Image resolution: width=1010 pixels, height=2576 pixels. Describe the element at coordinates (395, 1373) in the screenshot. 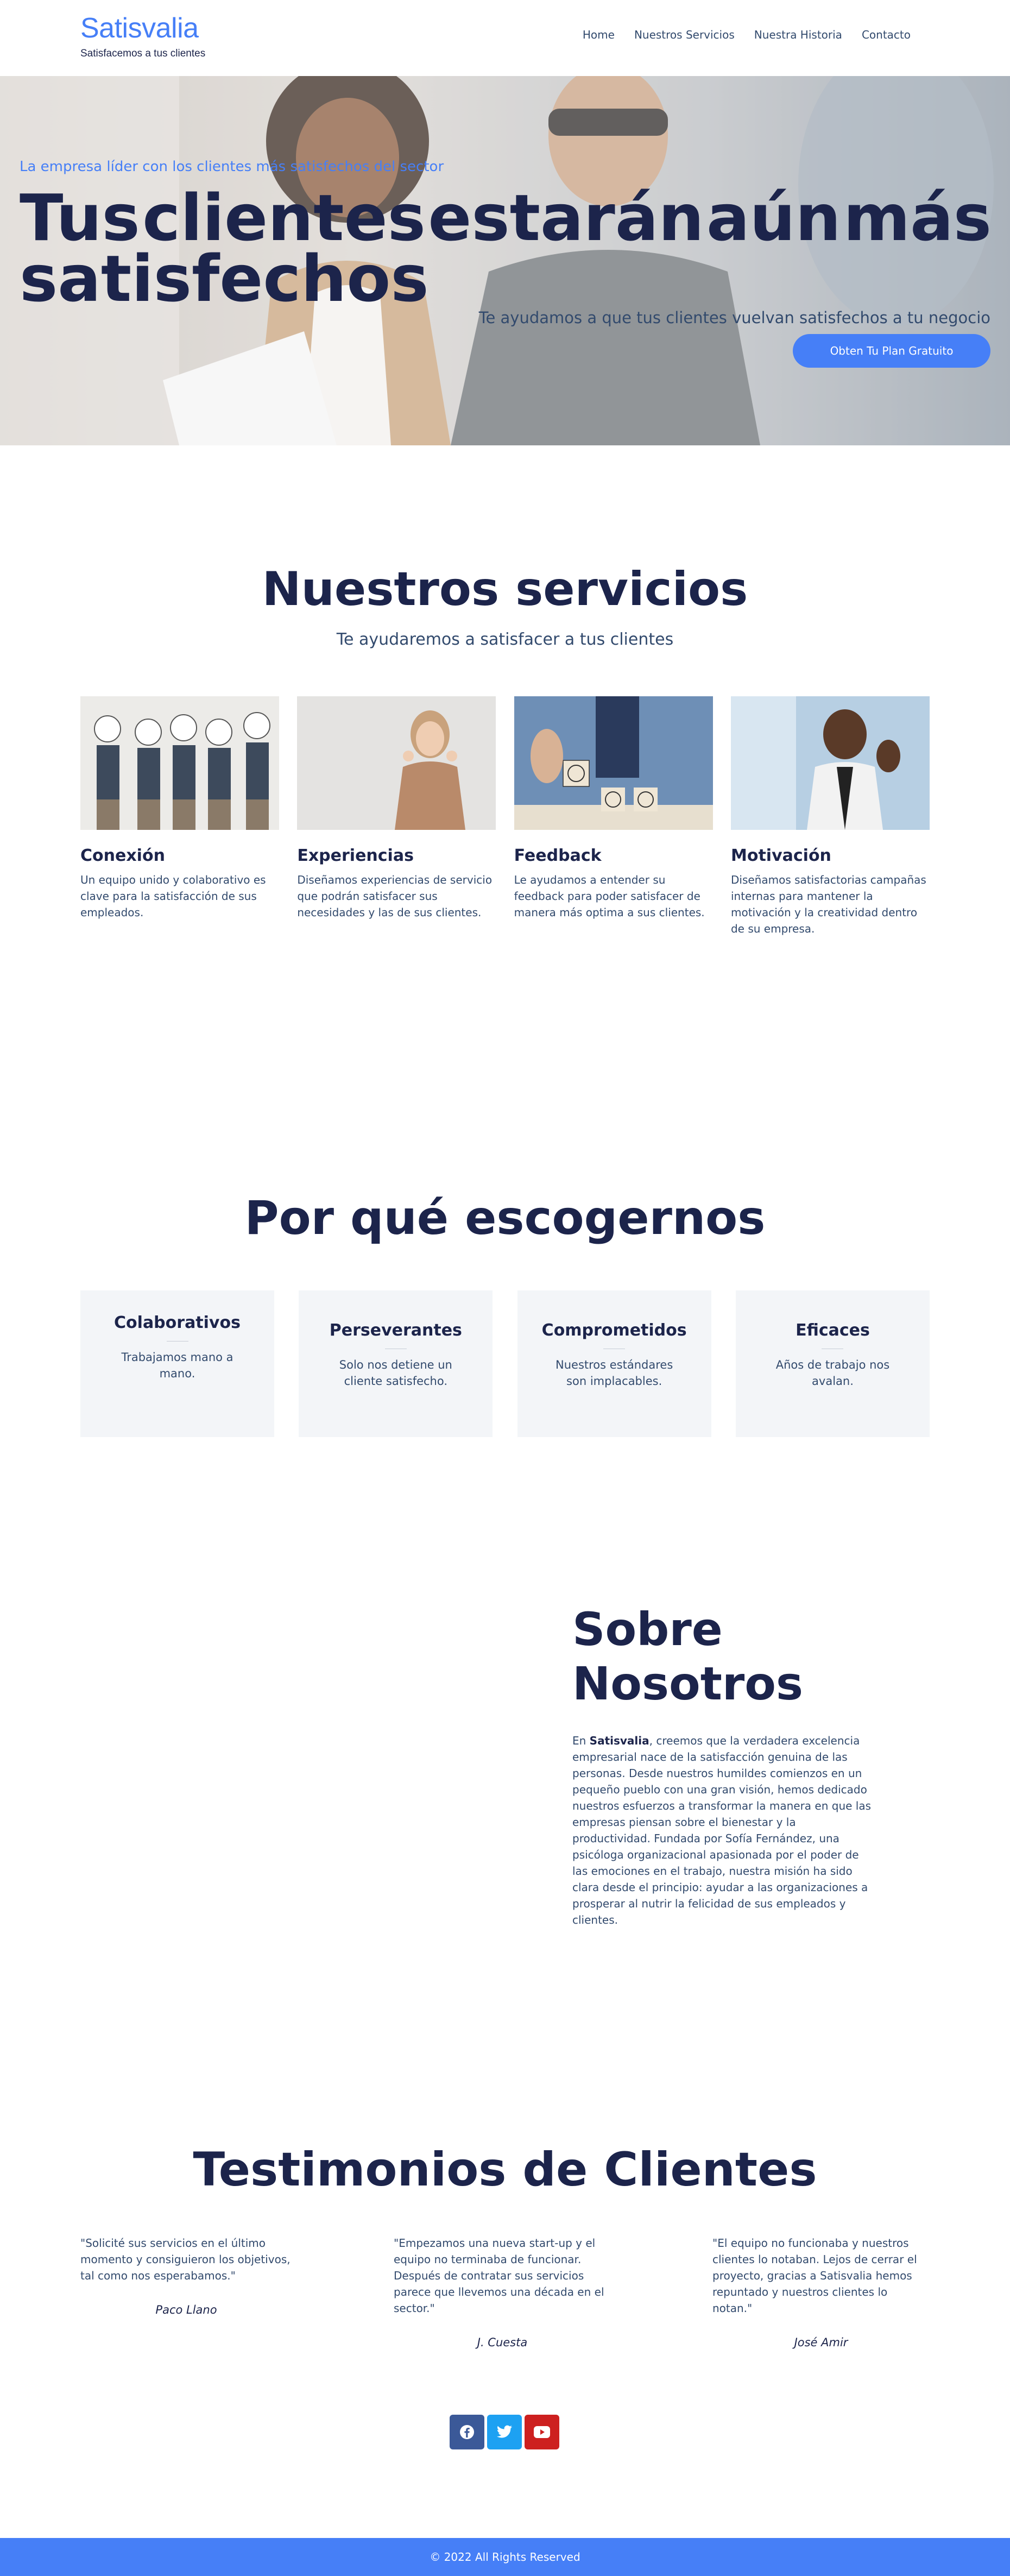

I see `why-card-text: Solo nos detiene un cliente satisfecho.` at that location.